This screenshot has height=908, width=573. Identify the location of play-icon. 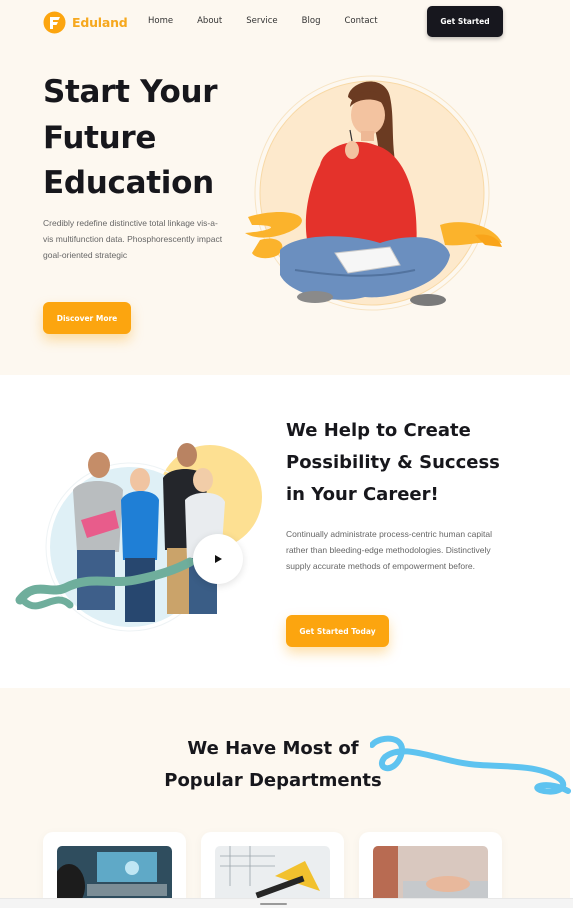
(218, 559).